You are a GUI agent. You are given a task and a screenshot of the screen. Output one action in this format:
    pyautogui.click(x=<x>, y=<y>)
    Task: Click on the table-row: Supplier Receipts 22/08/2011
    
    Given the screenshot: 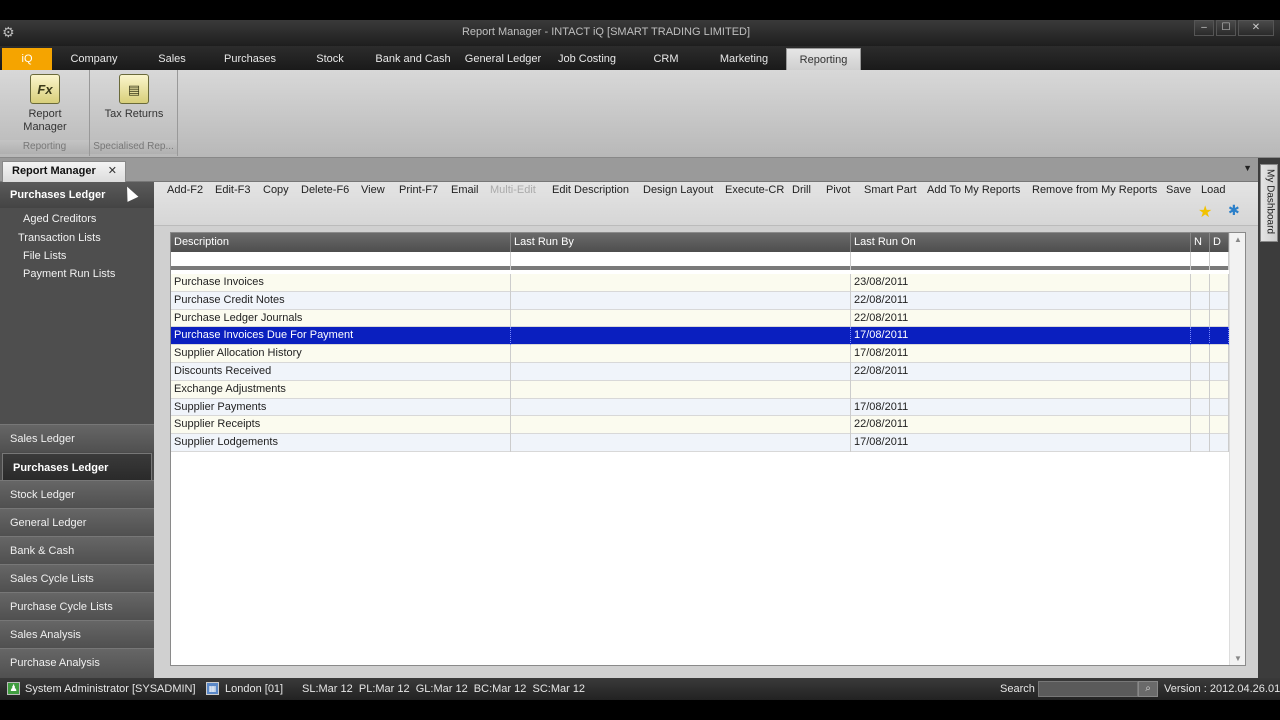 What is the action you would take?
    pyautogui.click(x=700, y=425)
    